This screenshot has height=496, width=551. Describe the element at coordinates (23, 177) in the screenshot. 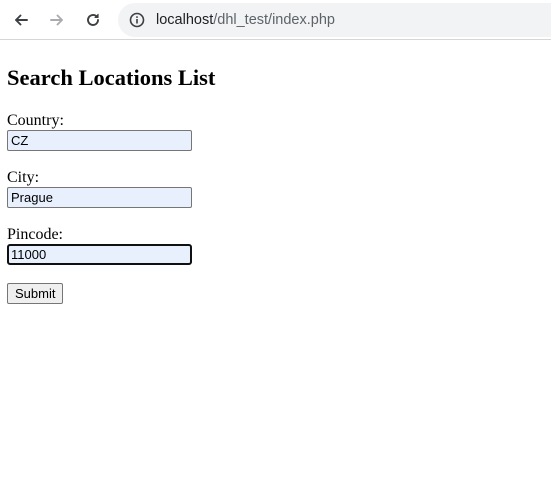

I see `city-label: City:` at that location.